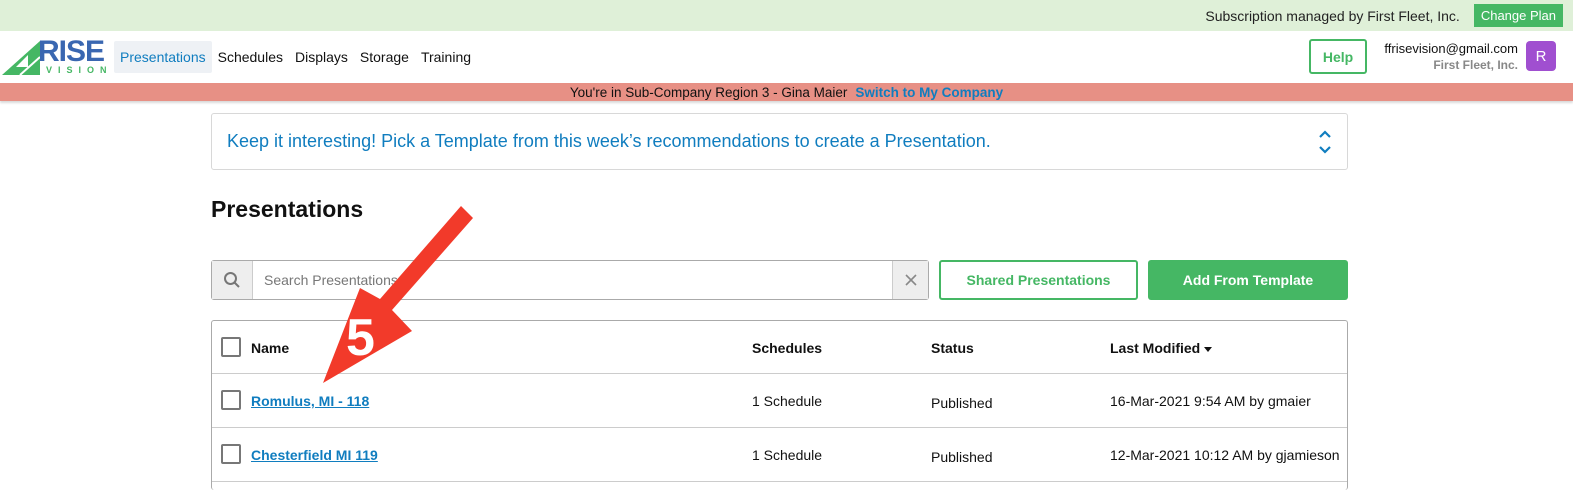 The image size is (1573, 490). Describe the element at coordinates (79, 70) in the screenshot. I see `logo-subword: VISION` at that location.